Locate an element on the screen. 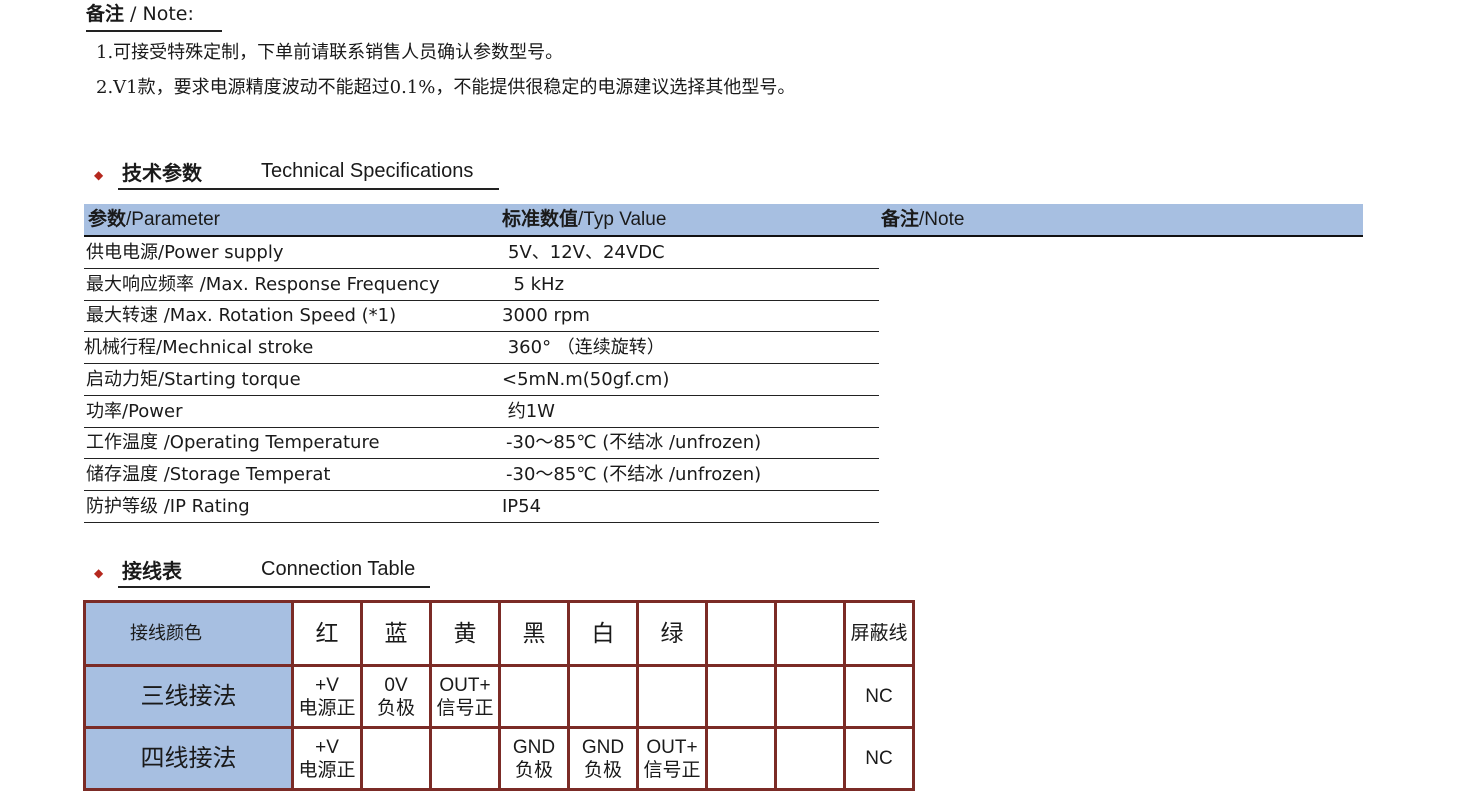  three-wire-row: 三线接法 +V 电源正 0V 负极 OUT+ 信号正 NC is located at coordinates (499, 696).